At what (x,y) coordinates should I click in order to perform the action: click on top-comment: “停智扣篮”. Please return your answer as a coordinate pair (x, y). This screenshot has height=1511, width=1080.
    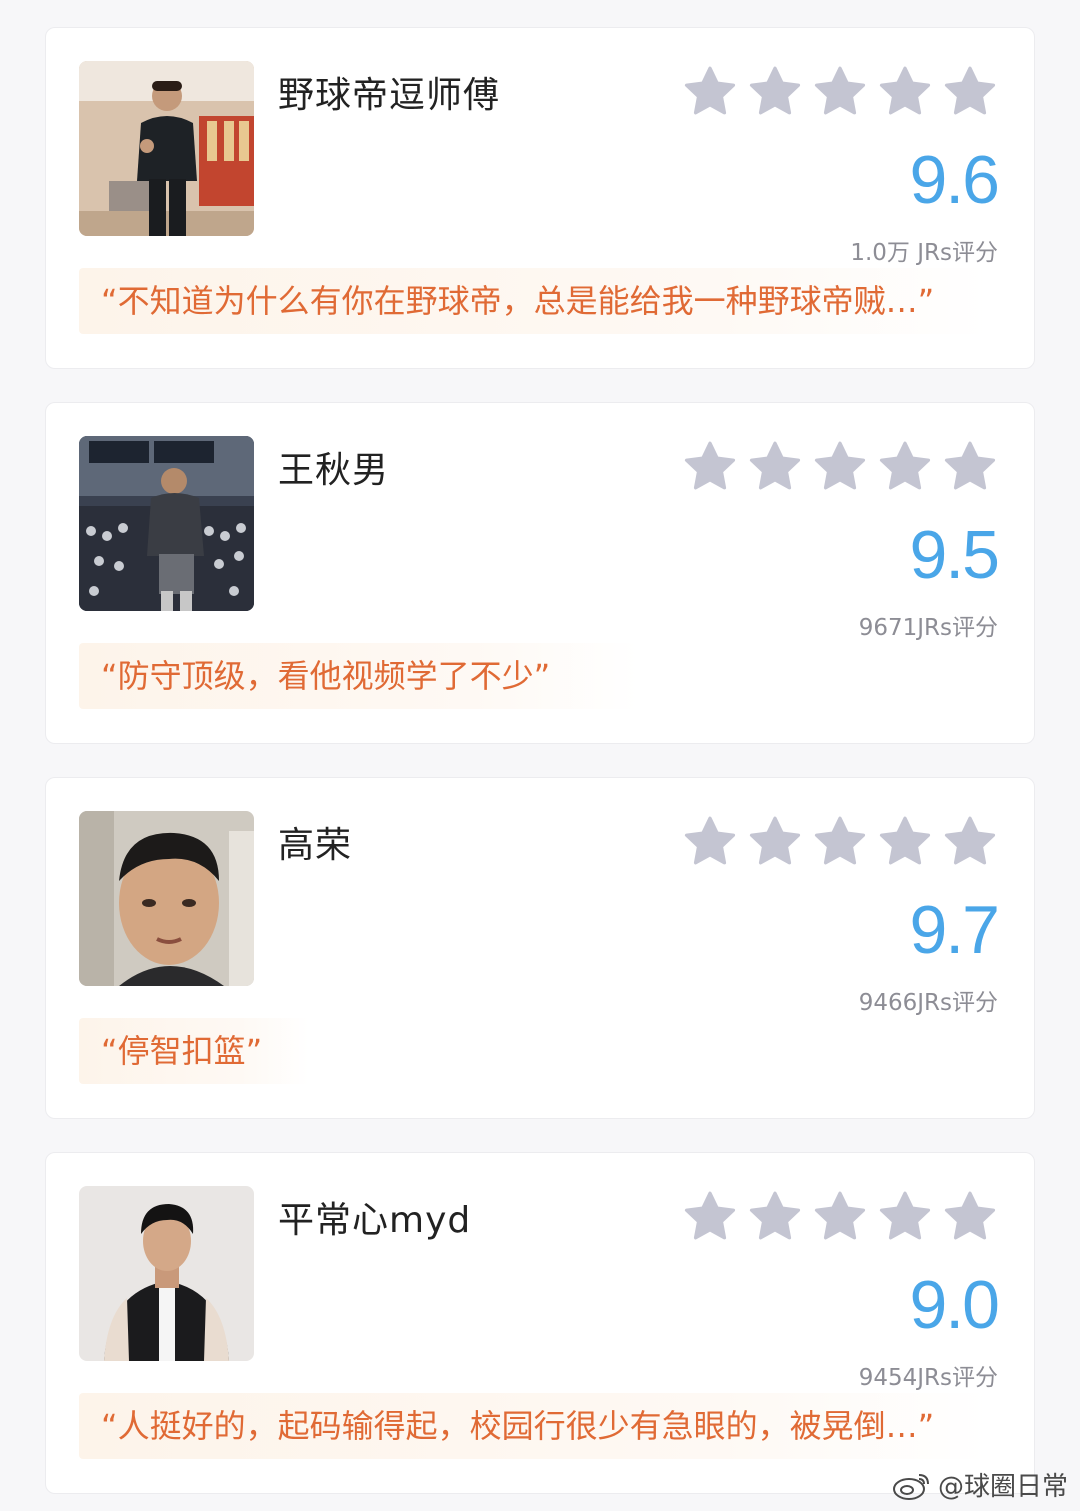
    Looking at the image, I should click on (194, 1051).